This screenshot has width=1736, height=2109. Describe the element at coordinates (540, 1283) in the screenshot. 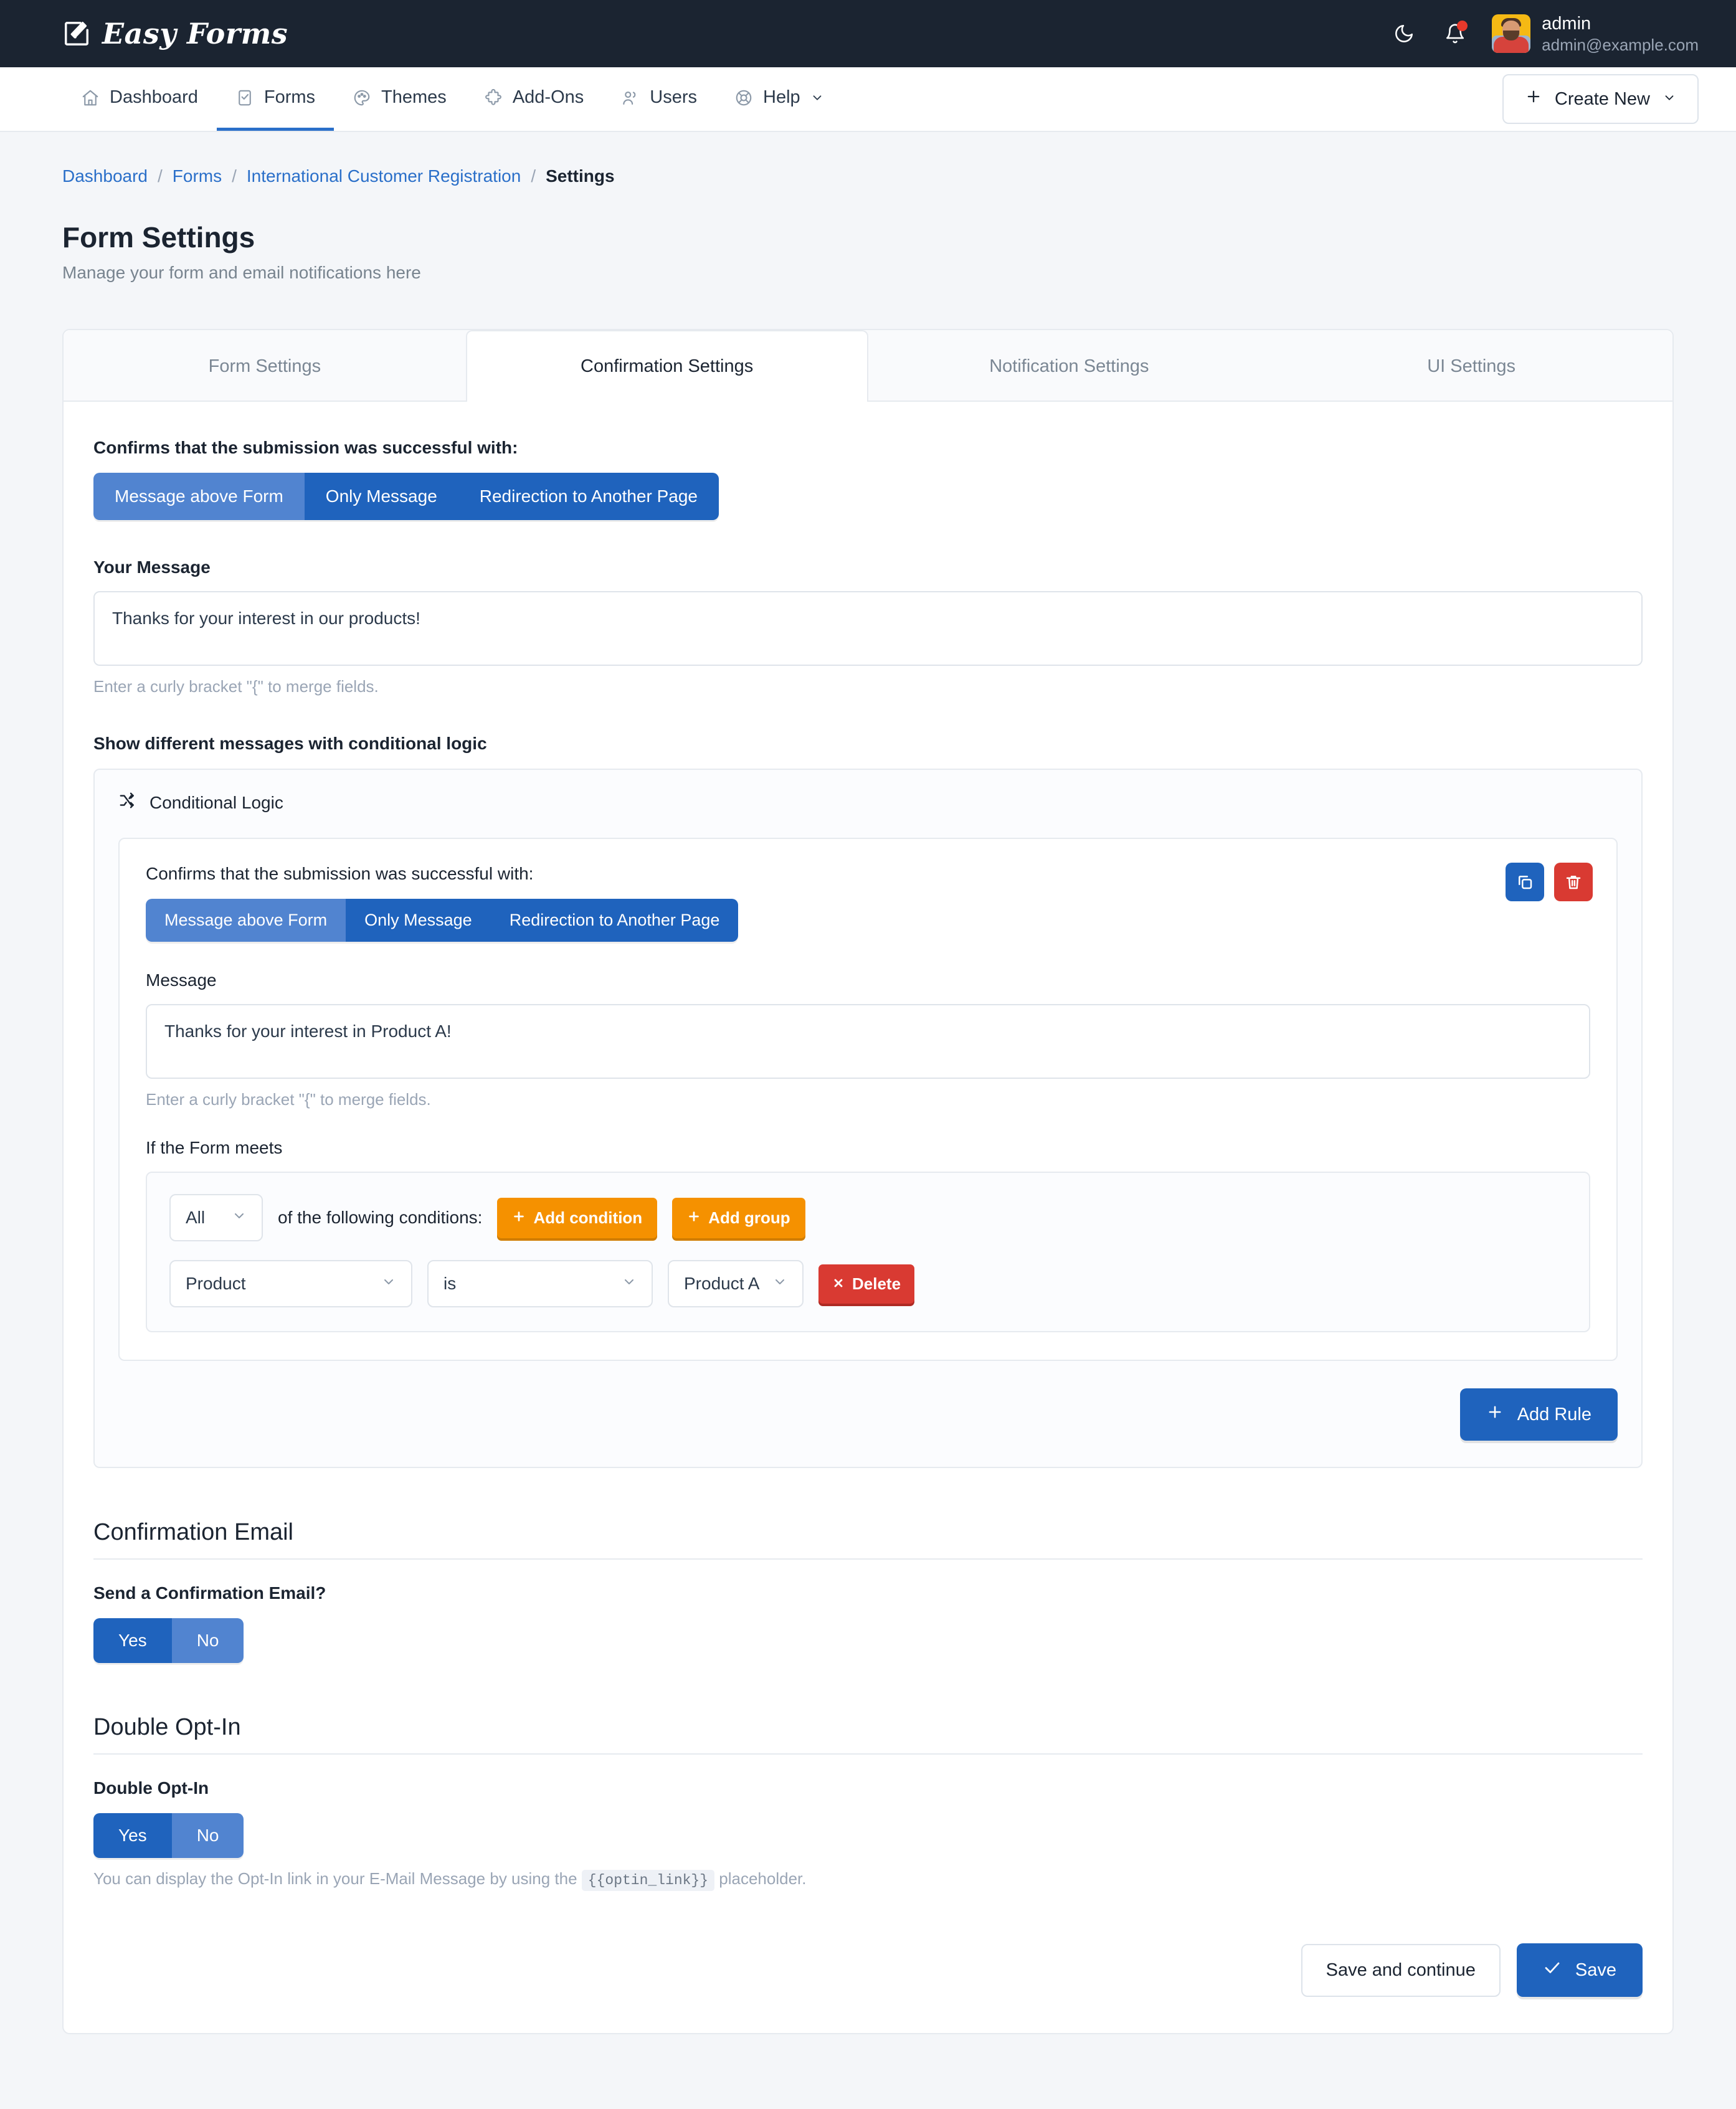

I see `condition-operator-select: is` at that location.